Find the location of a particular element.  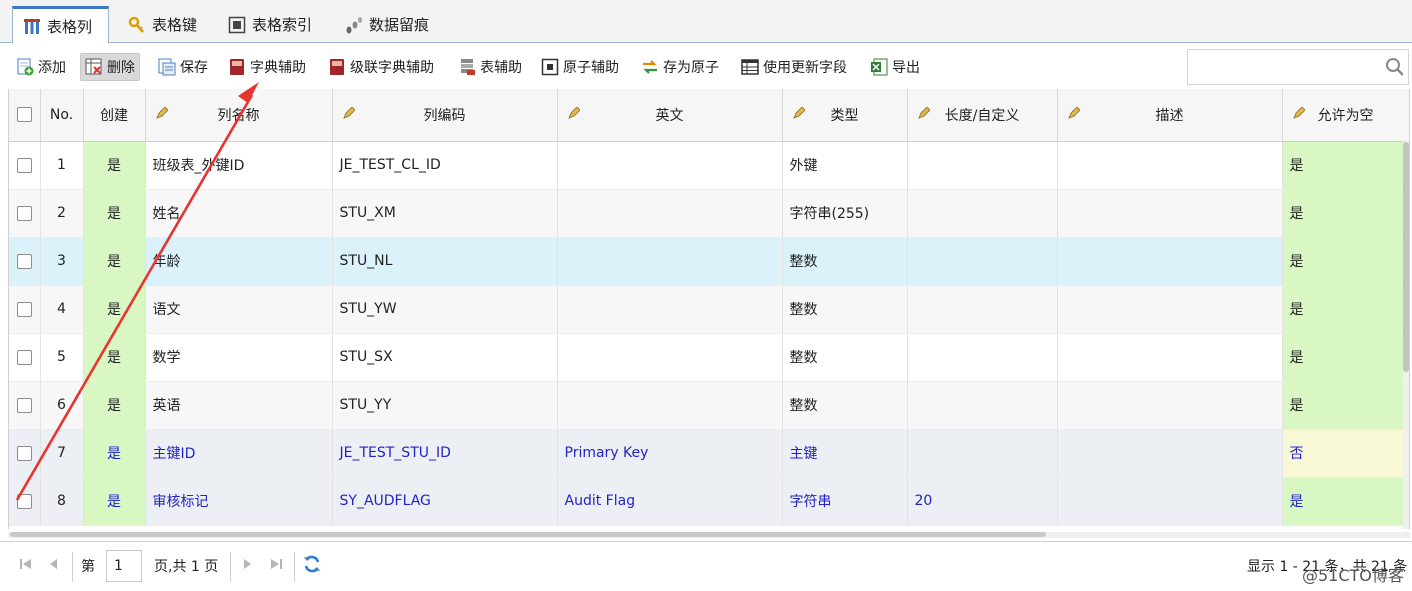

first-page-icon is located at coordinates (26, 564).